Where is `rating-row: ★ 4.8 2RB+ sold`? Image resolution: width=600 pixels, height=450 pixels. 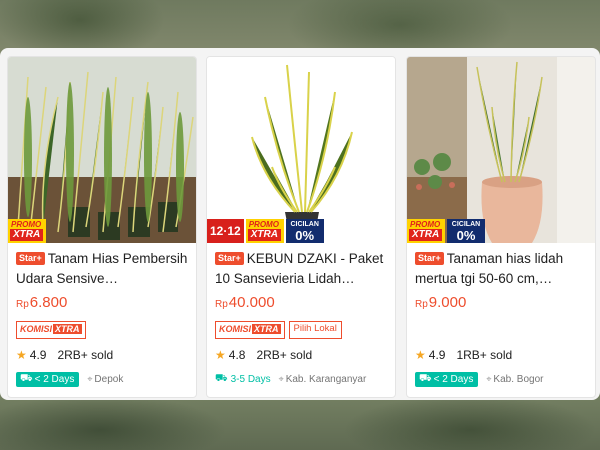
rating-row: ★ 4.8 2RB+ sold is located at coordinates (264, 355).